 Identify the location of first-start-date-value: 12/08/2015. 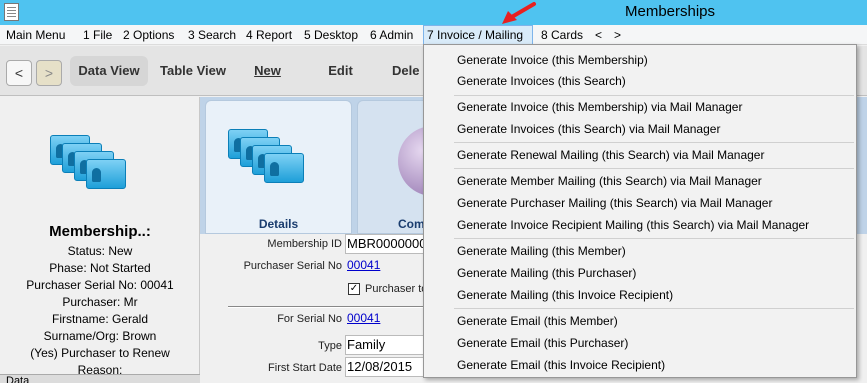
(380, 366).